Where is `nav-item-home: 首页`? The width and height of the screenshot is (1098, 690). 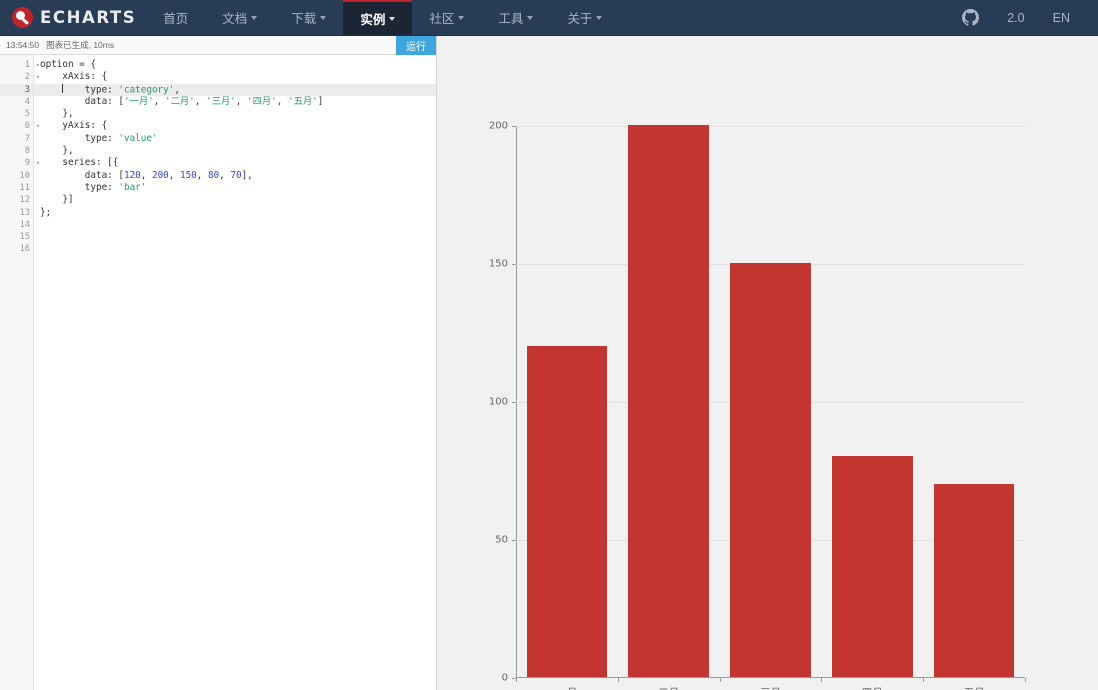
nav-item-home: 首页 is located at coordinates (175, 17).